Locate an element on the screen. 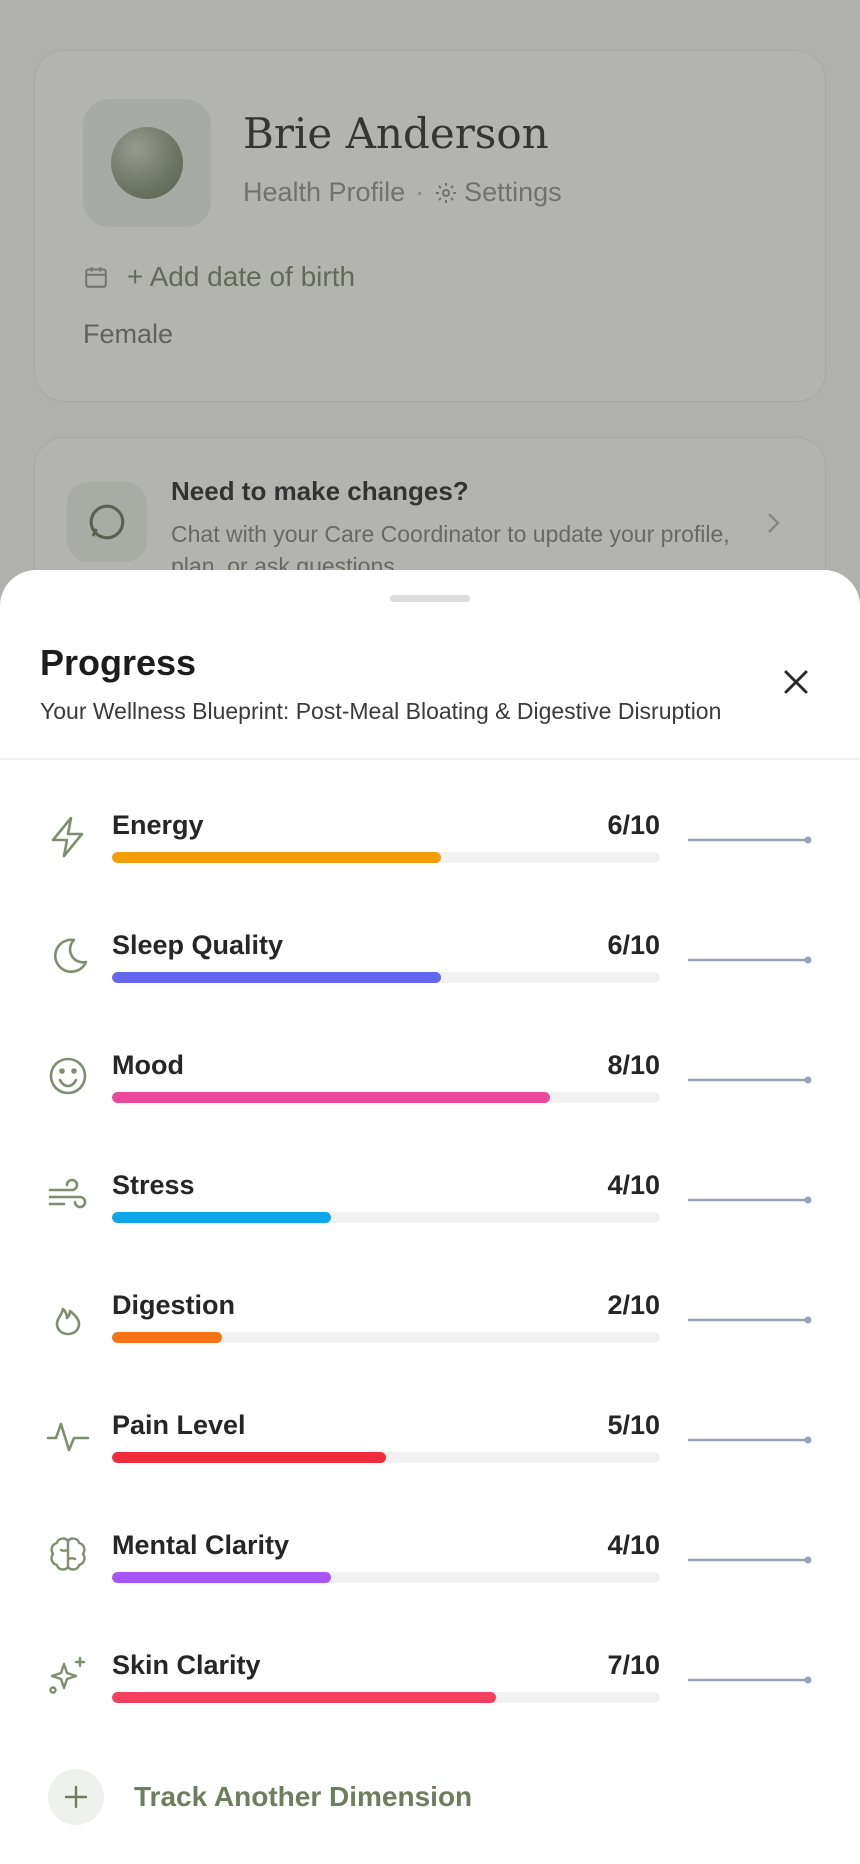 Image resolution: width=860 pixels, height=1864 pixels. wind-icon is located at coordinates (67, 1193).